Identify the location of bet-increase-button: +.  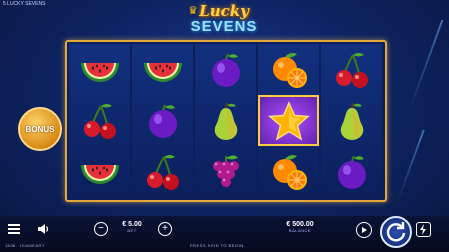
(165, 229).